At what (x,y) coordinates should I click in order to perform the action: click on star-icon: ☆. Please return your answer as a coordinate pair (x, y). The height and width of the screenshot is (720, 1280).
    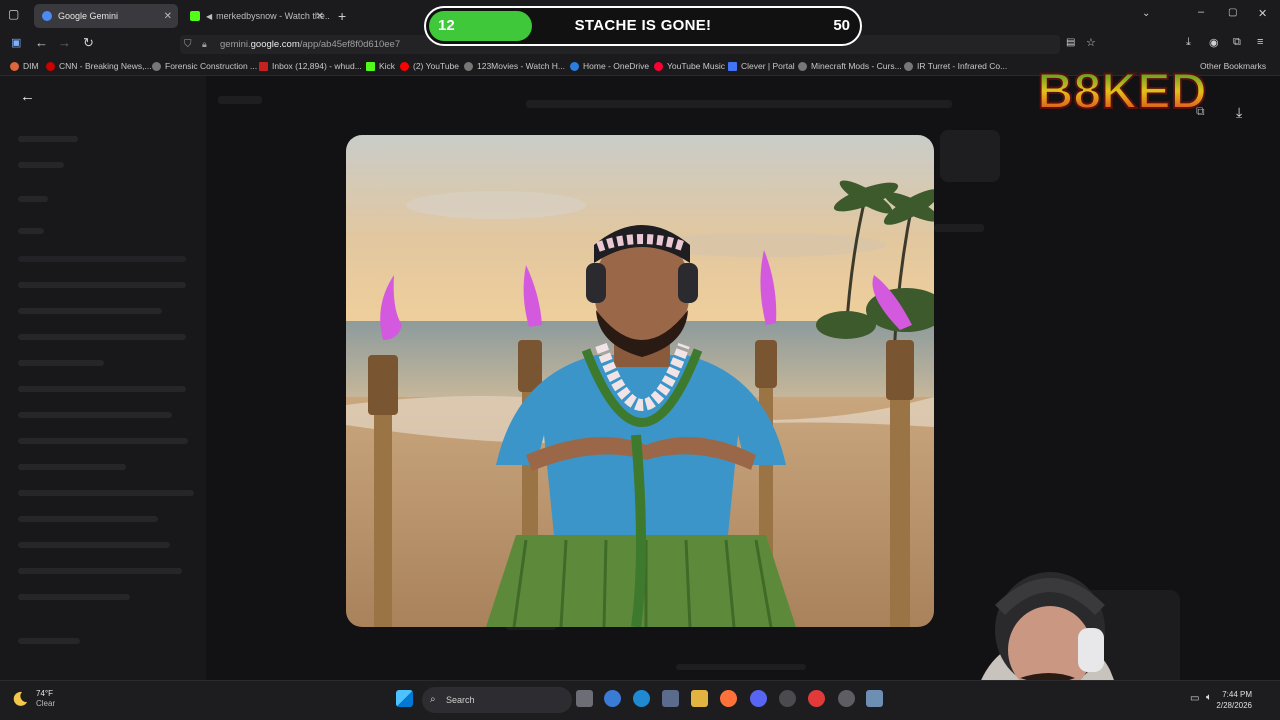
    Looking at the image, I should click on (1091, 42).